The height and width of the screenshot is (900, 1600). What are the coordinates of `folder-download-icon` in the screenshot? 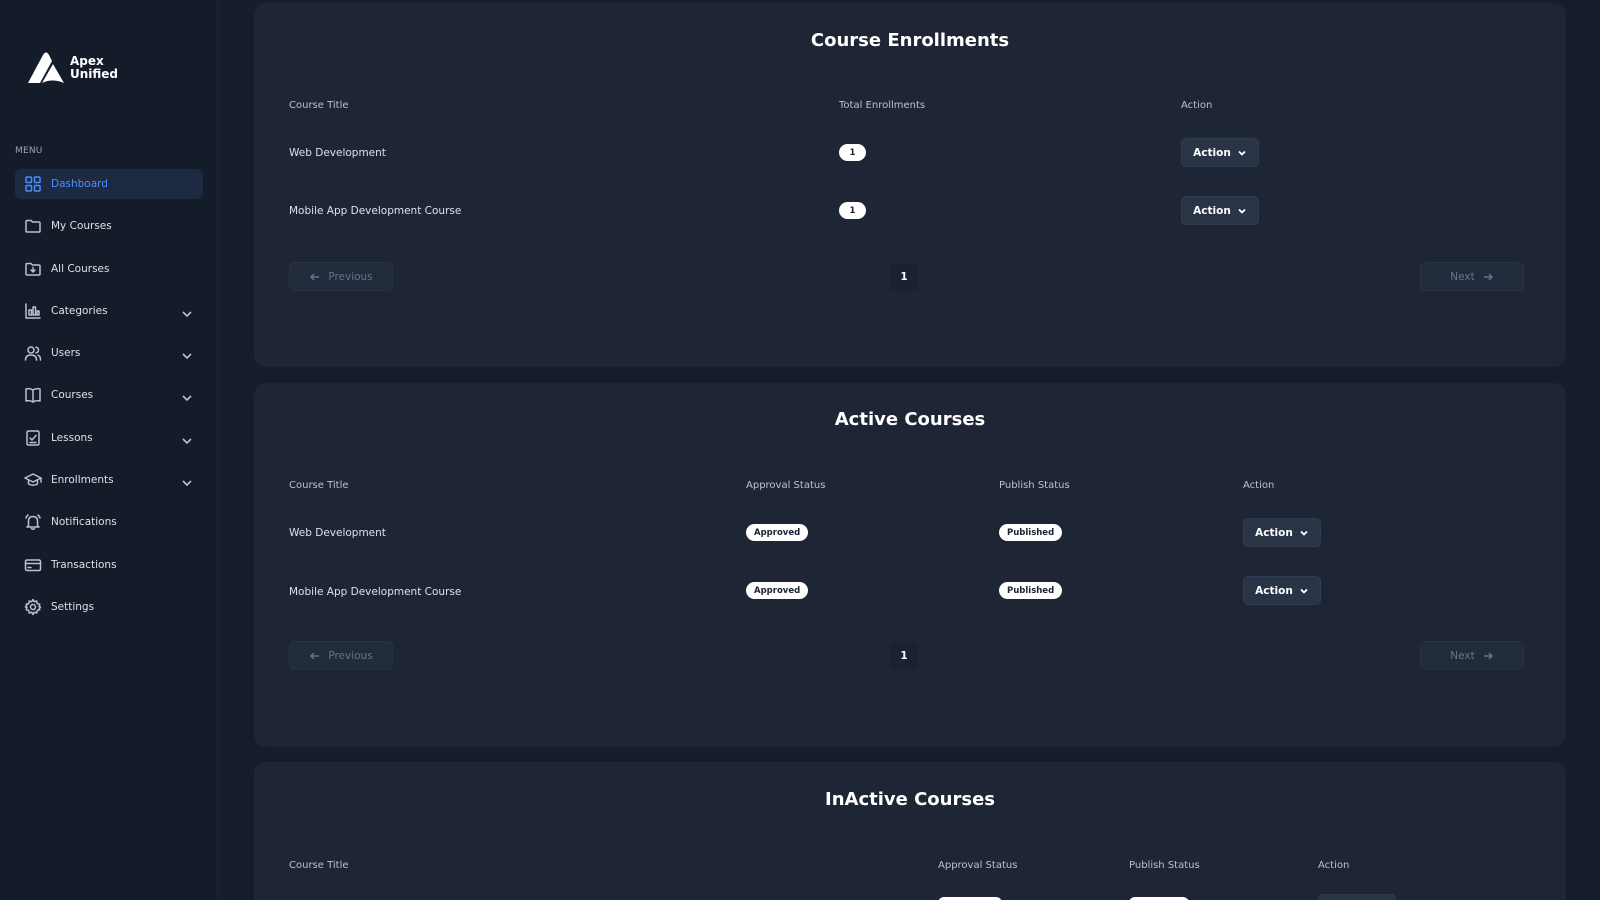 It's located at (33, 269).